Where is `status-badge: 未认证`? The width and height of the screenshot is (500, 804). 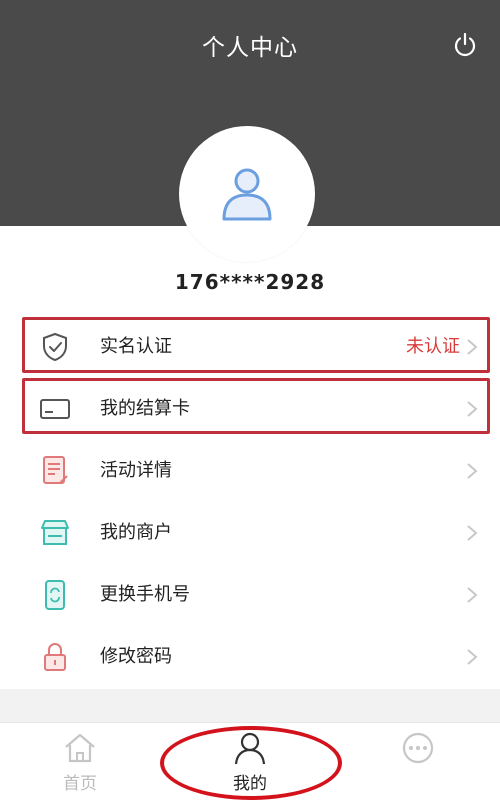
status-badge: 未认证 is located at coordinates (433, 346).